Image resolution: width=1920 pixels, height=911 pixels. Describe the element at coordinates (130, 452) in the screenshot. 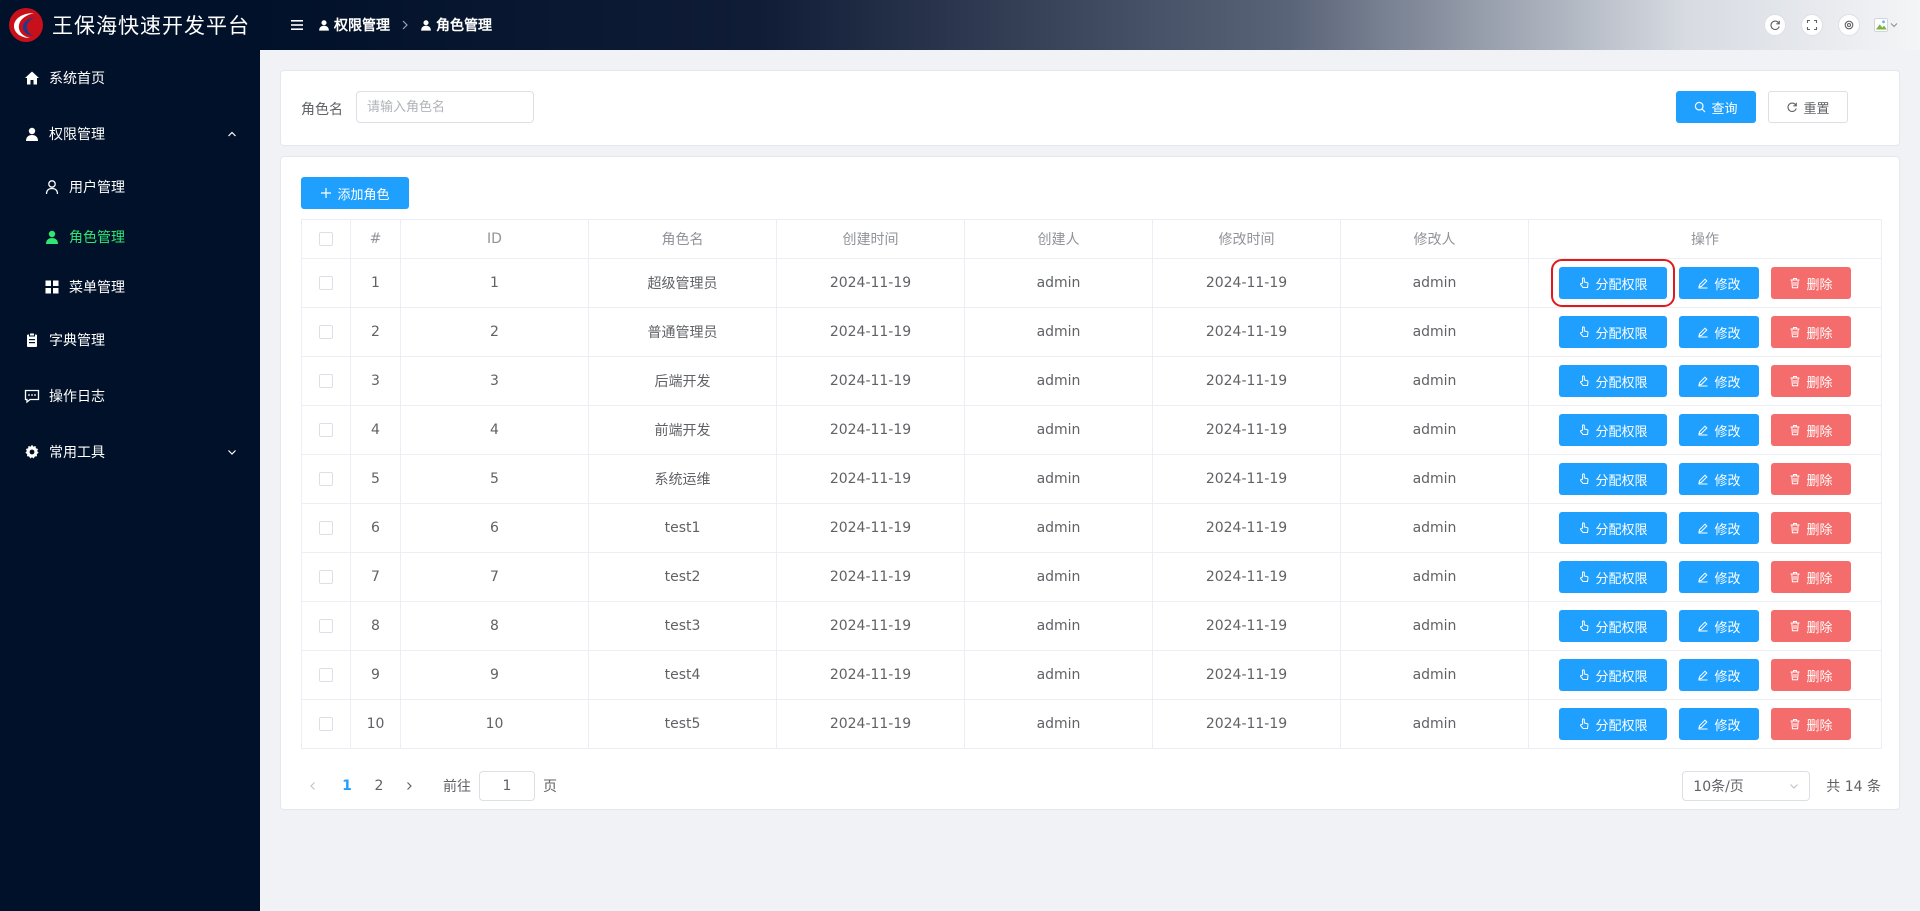

I see `sidebar-item-tools: 常用工具` at that location.